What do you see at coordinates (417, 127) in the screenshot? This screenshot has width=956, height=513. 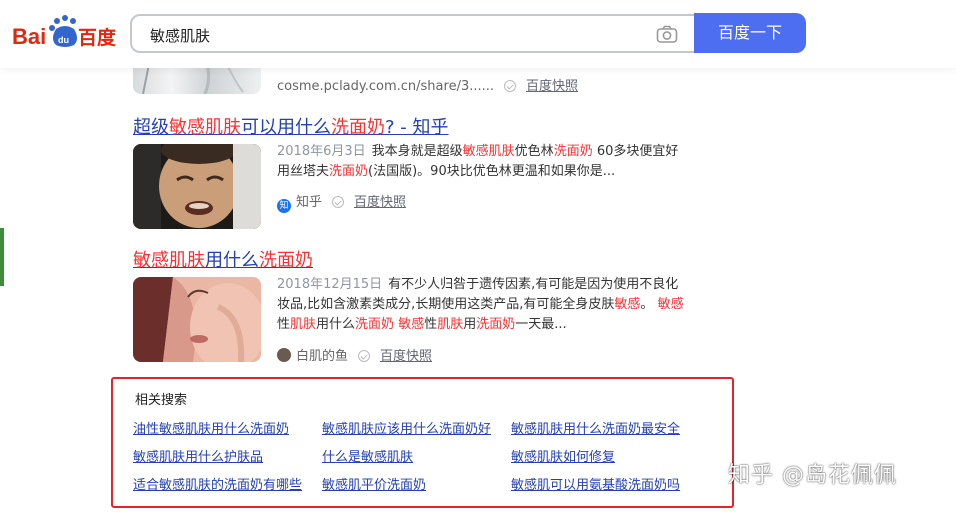 I see `text-segment: ? - 知乎` at bounding box center [417, 127].